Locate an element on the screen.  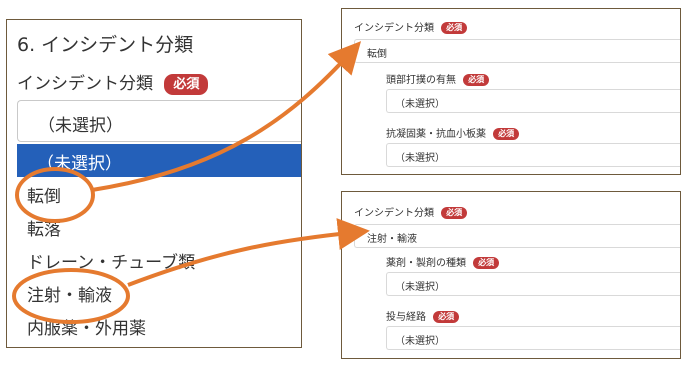
field-label-head-injury: 頭部打撲の有無 必須 is located at coordinates (438, 78).